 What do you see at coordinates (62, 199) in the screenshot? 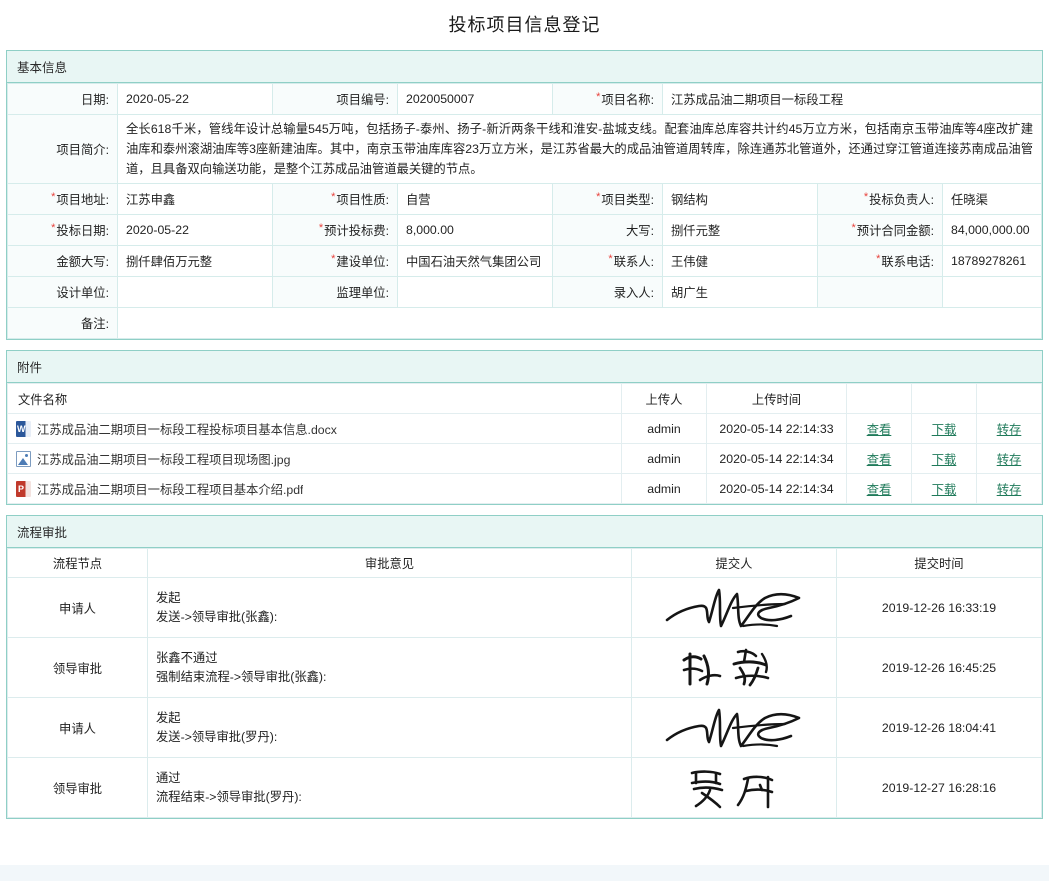
I see `address-label: *项目地址:` at bounding box center [62, 199].